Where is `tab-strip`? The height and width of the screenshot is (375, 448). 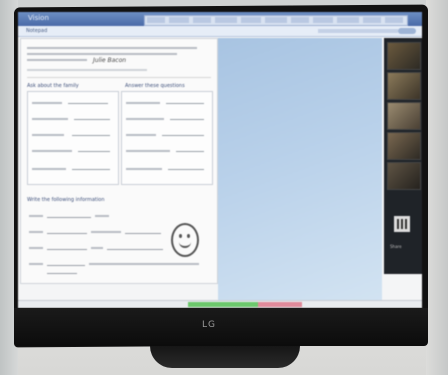
tab-strip is located at coordinates (276, 20).